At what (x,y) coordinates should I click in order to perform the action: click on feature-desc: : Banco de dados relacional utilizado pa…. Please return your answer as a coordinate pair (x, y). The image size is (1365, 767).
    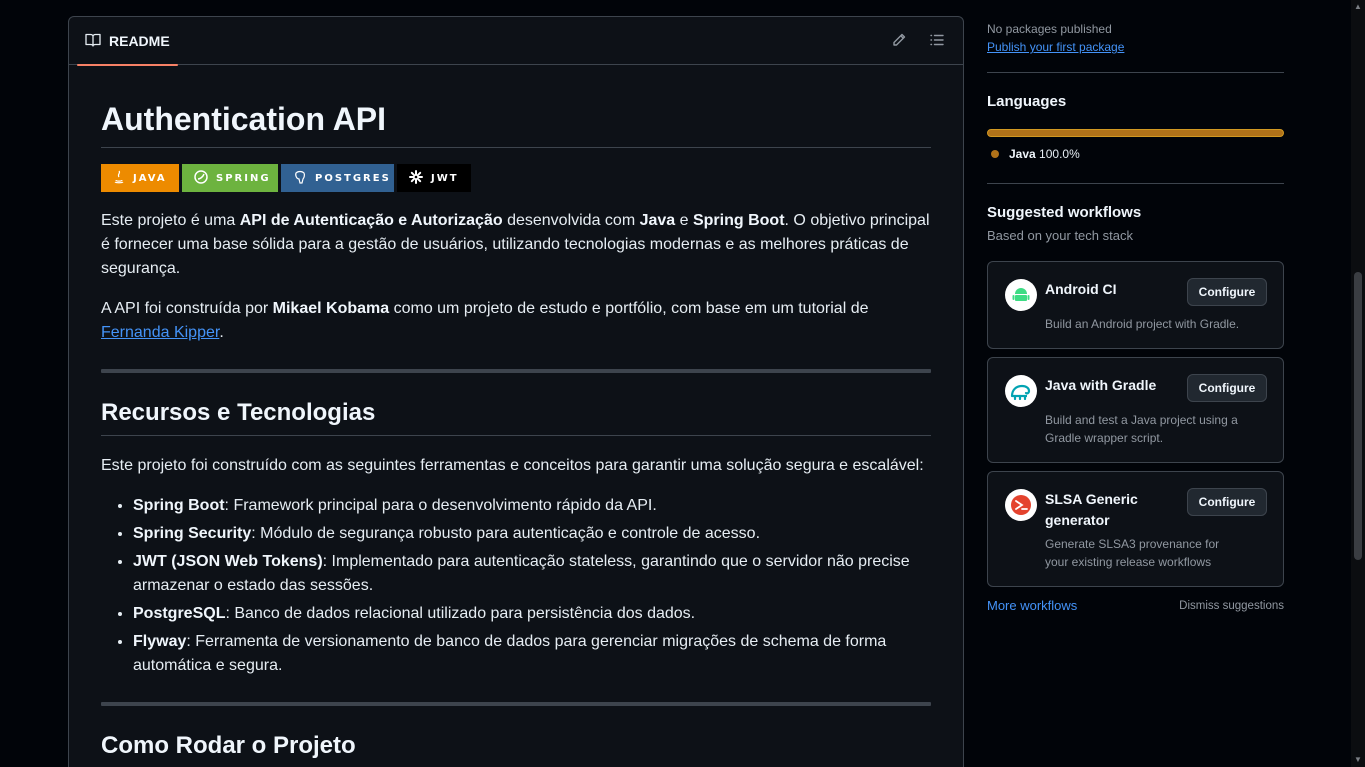
    Looking at the image, I should click on (460, 613).